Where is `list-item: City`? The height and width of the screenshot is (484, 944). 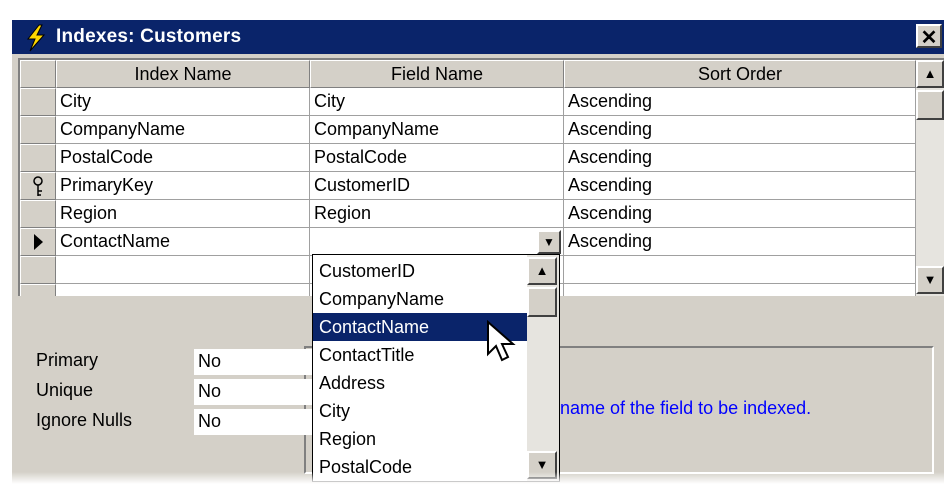
list-item: City is located at coordinates (421, 411).